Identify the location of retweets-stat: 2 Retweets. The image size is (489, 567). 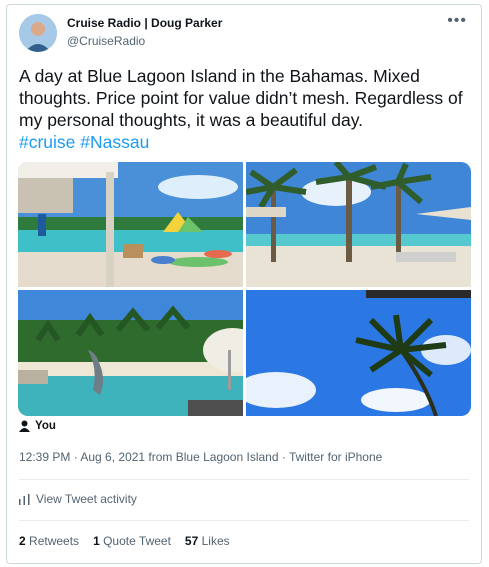
(49, 541).